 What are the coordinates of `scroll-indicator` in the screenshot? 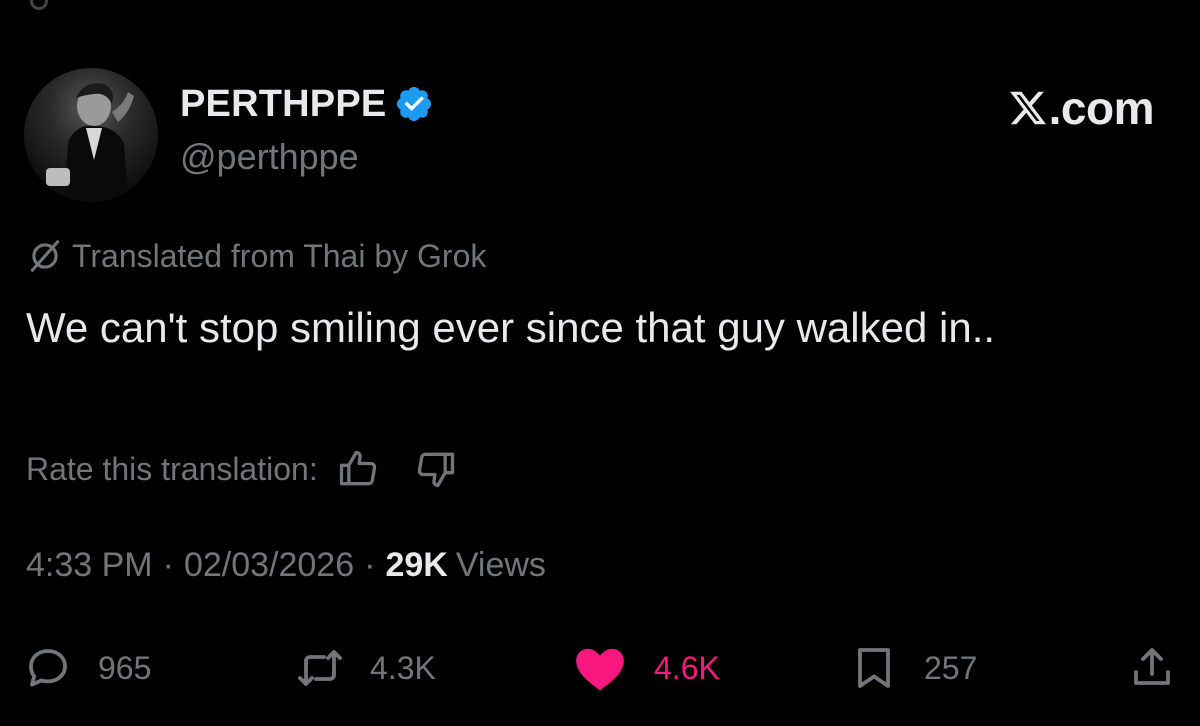 It's located at (39, 5).